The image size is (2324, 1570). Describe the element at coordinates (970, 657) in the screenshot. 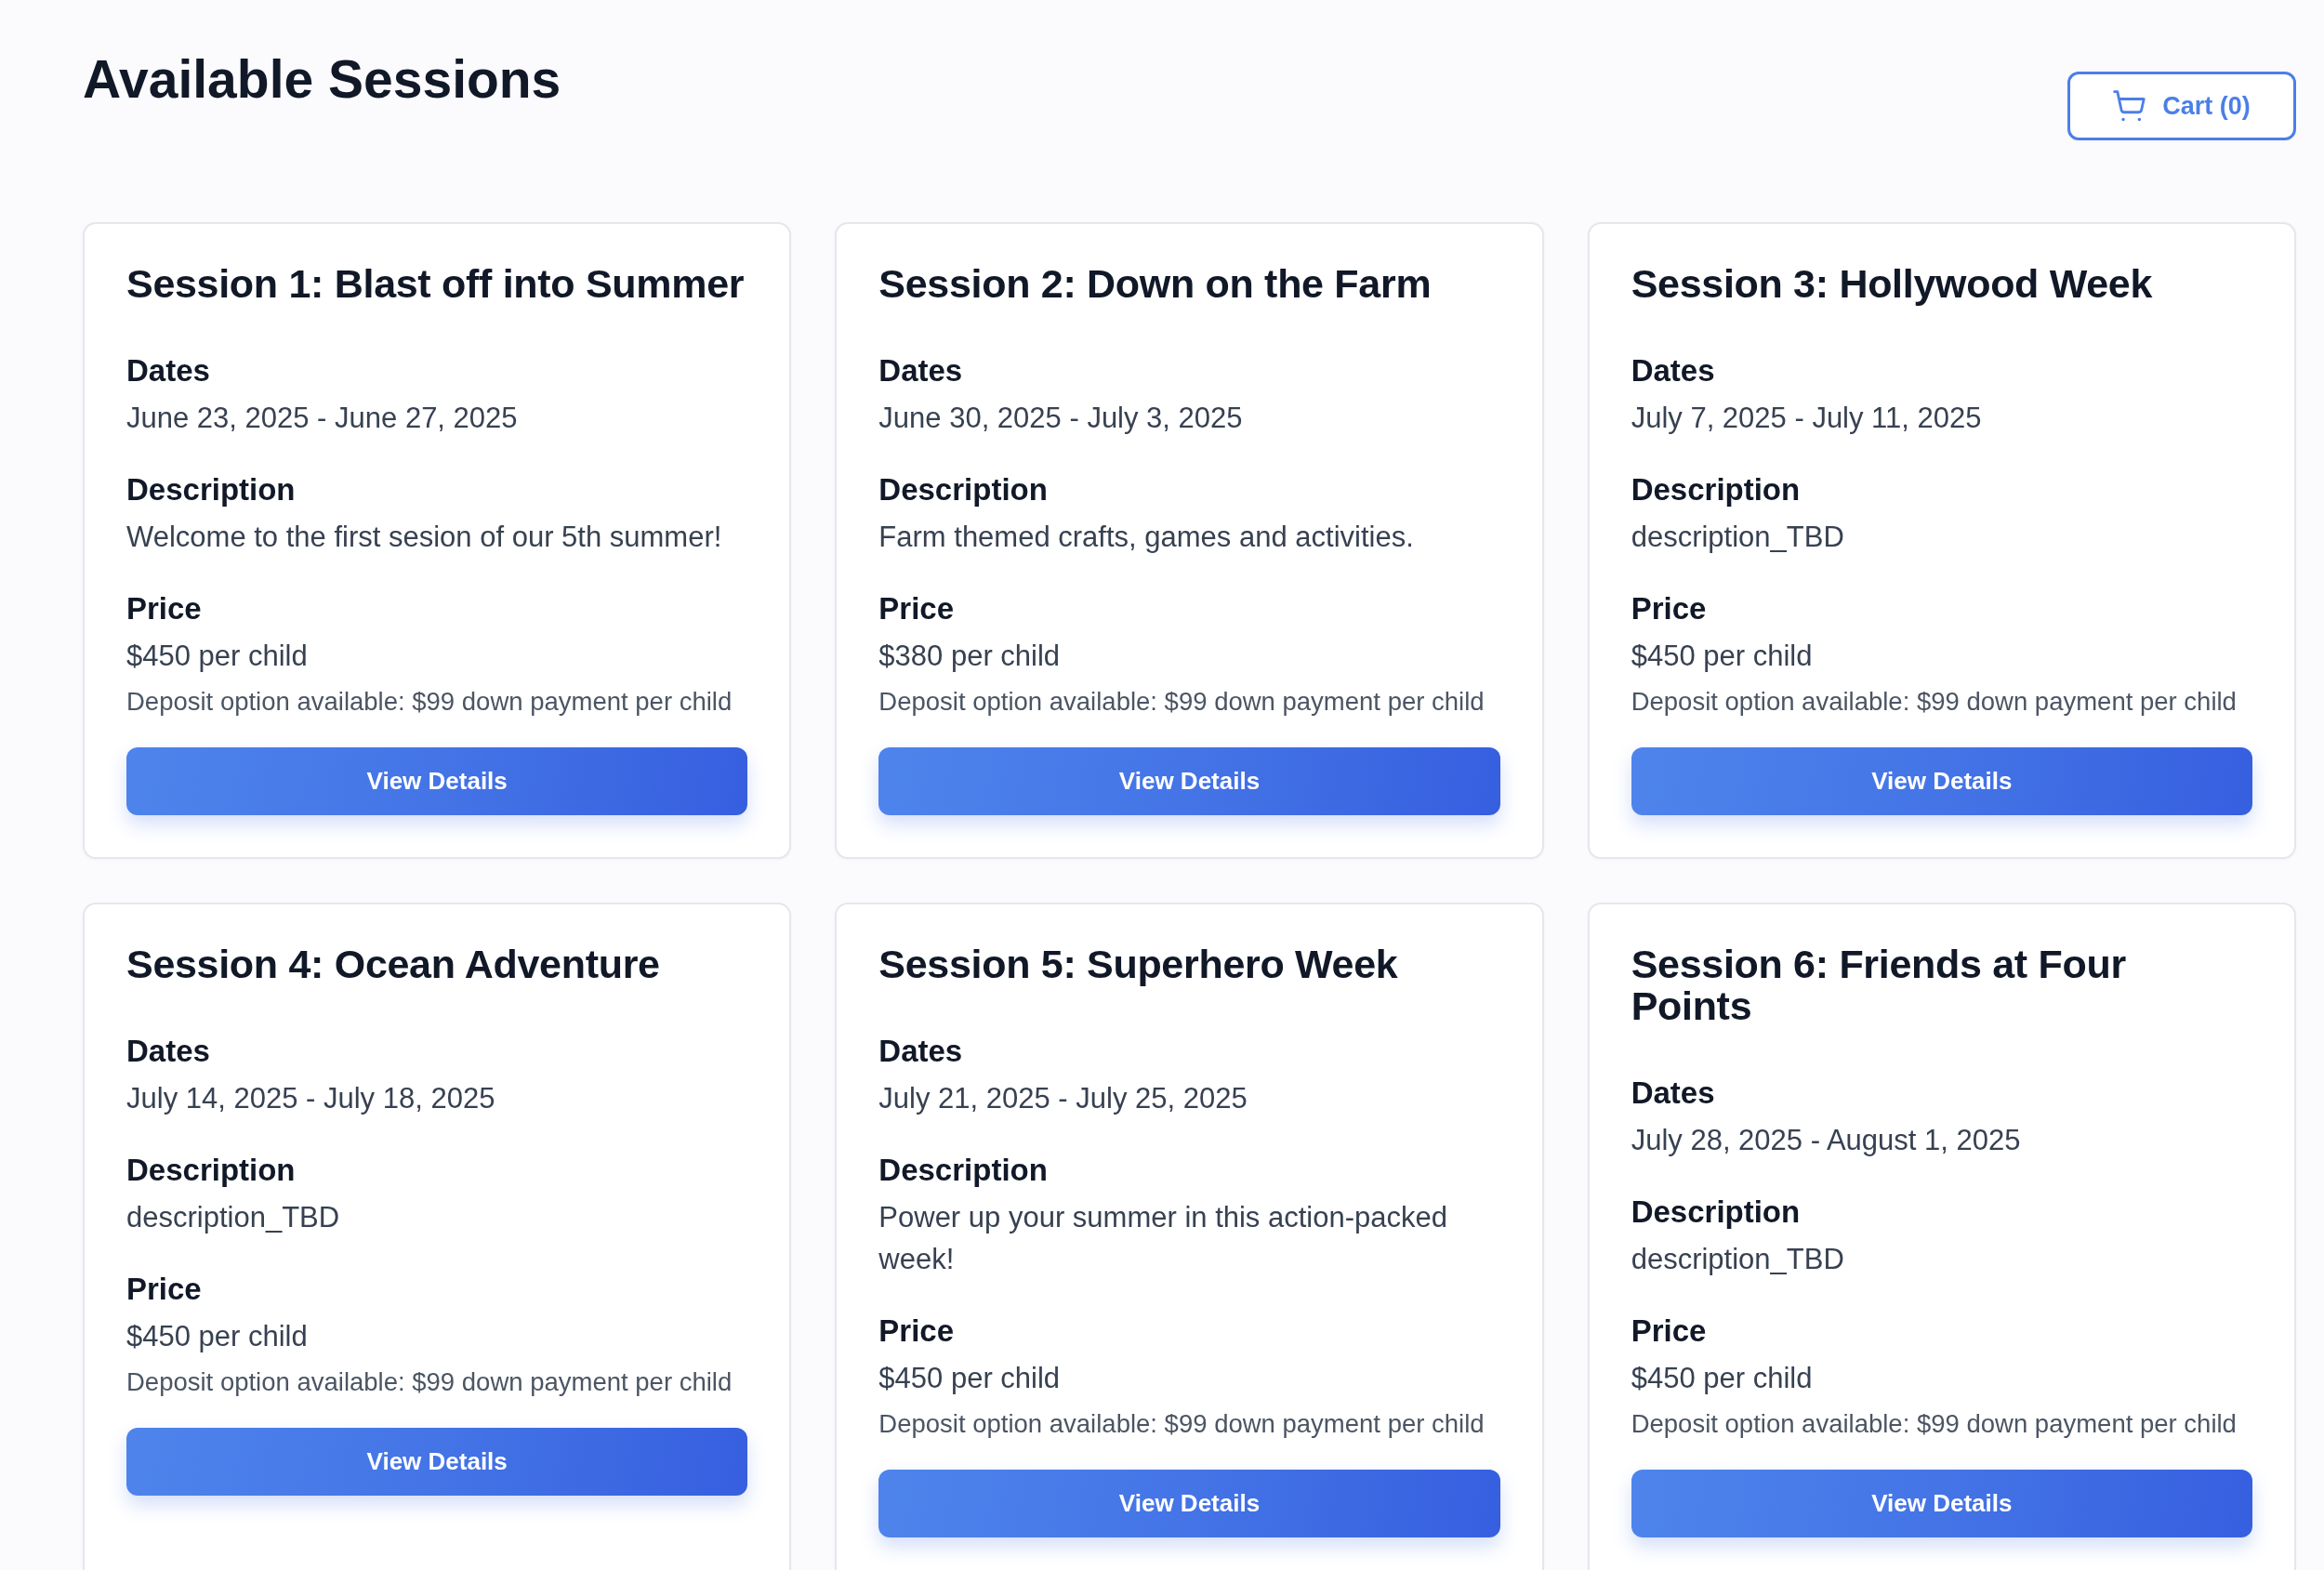

I see `price-text: $380 per child` at that location.